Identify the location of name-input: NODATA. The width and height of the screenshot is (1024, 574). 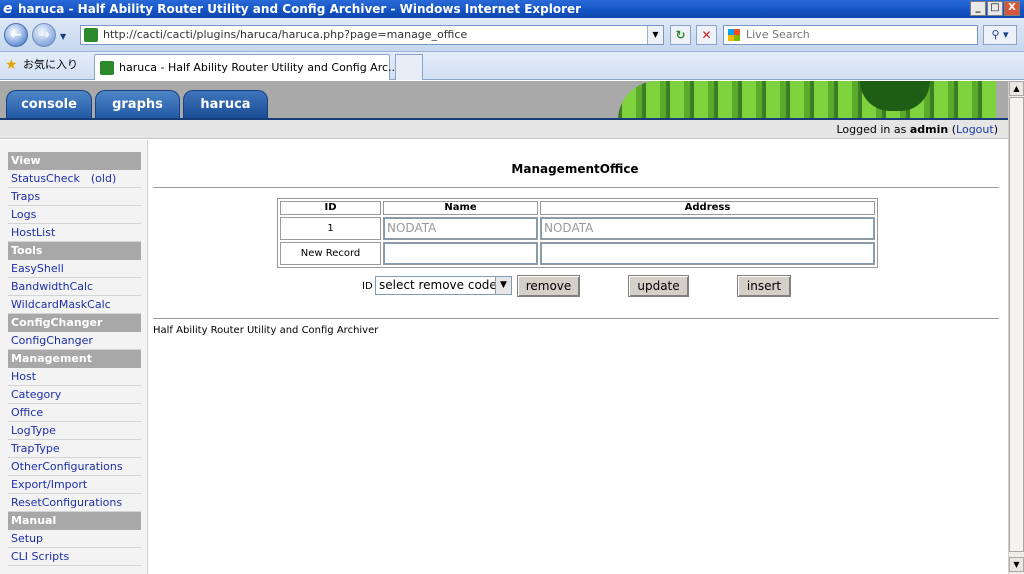
(460, 228).